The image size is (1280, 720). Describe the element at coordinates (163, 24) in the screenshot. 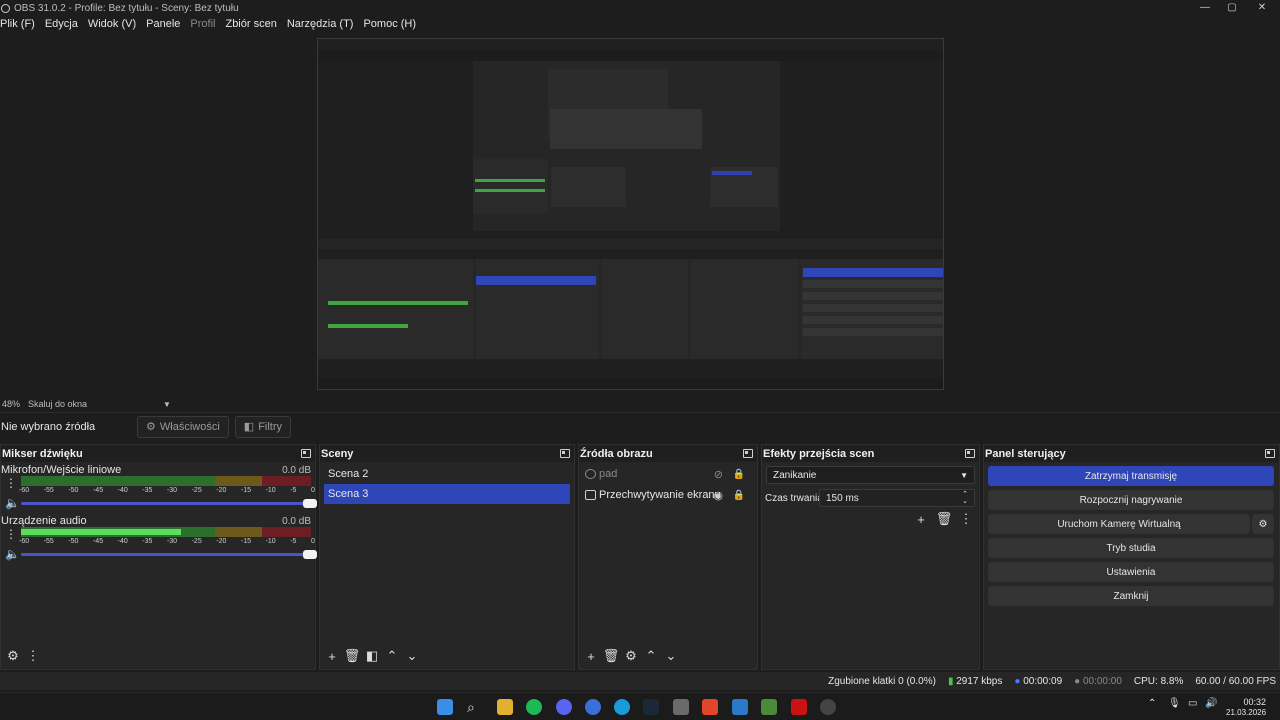

I see `menu-docks: Panele` at that location.